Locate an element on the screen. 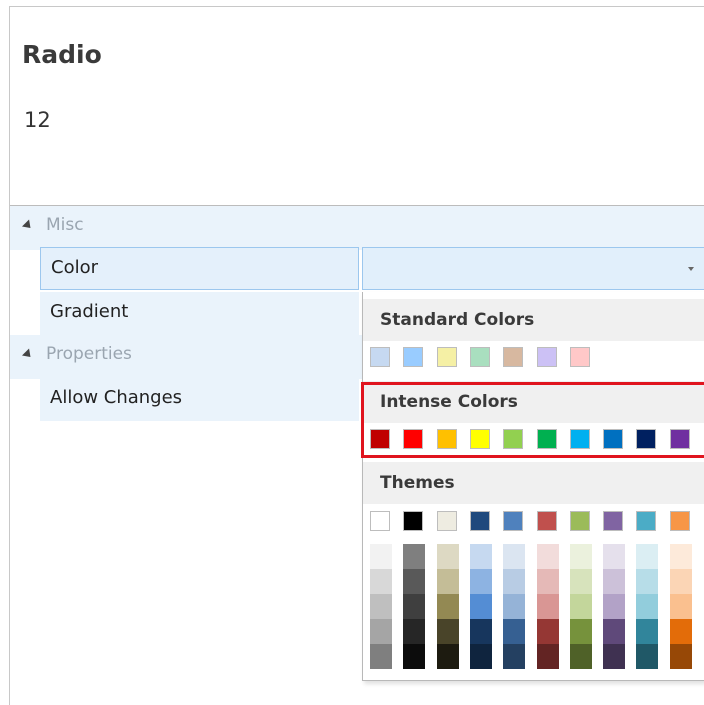  property-name-label: Gradient is located at coordinates (89, 311).